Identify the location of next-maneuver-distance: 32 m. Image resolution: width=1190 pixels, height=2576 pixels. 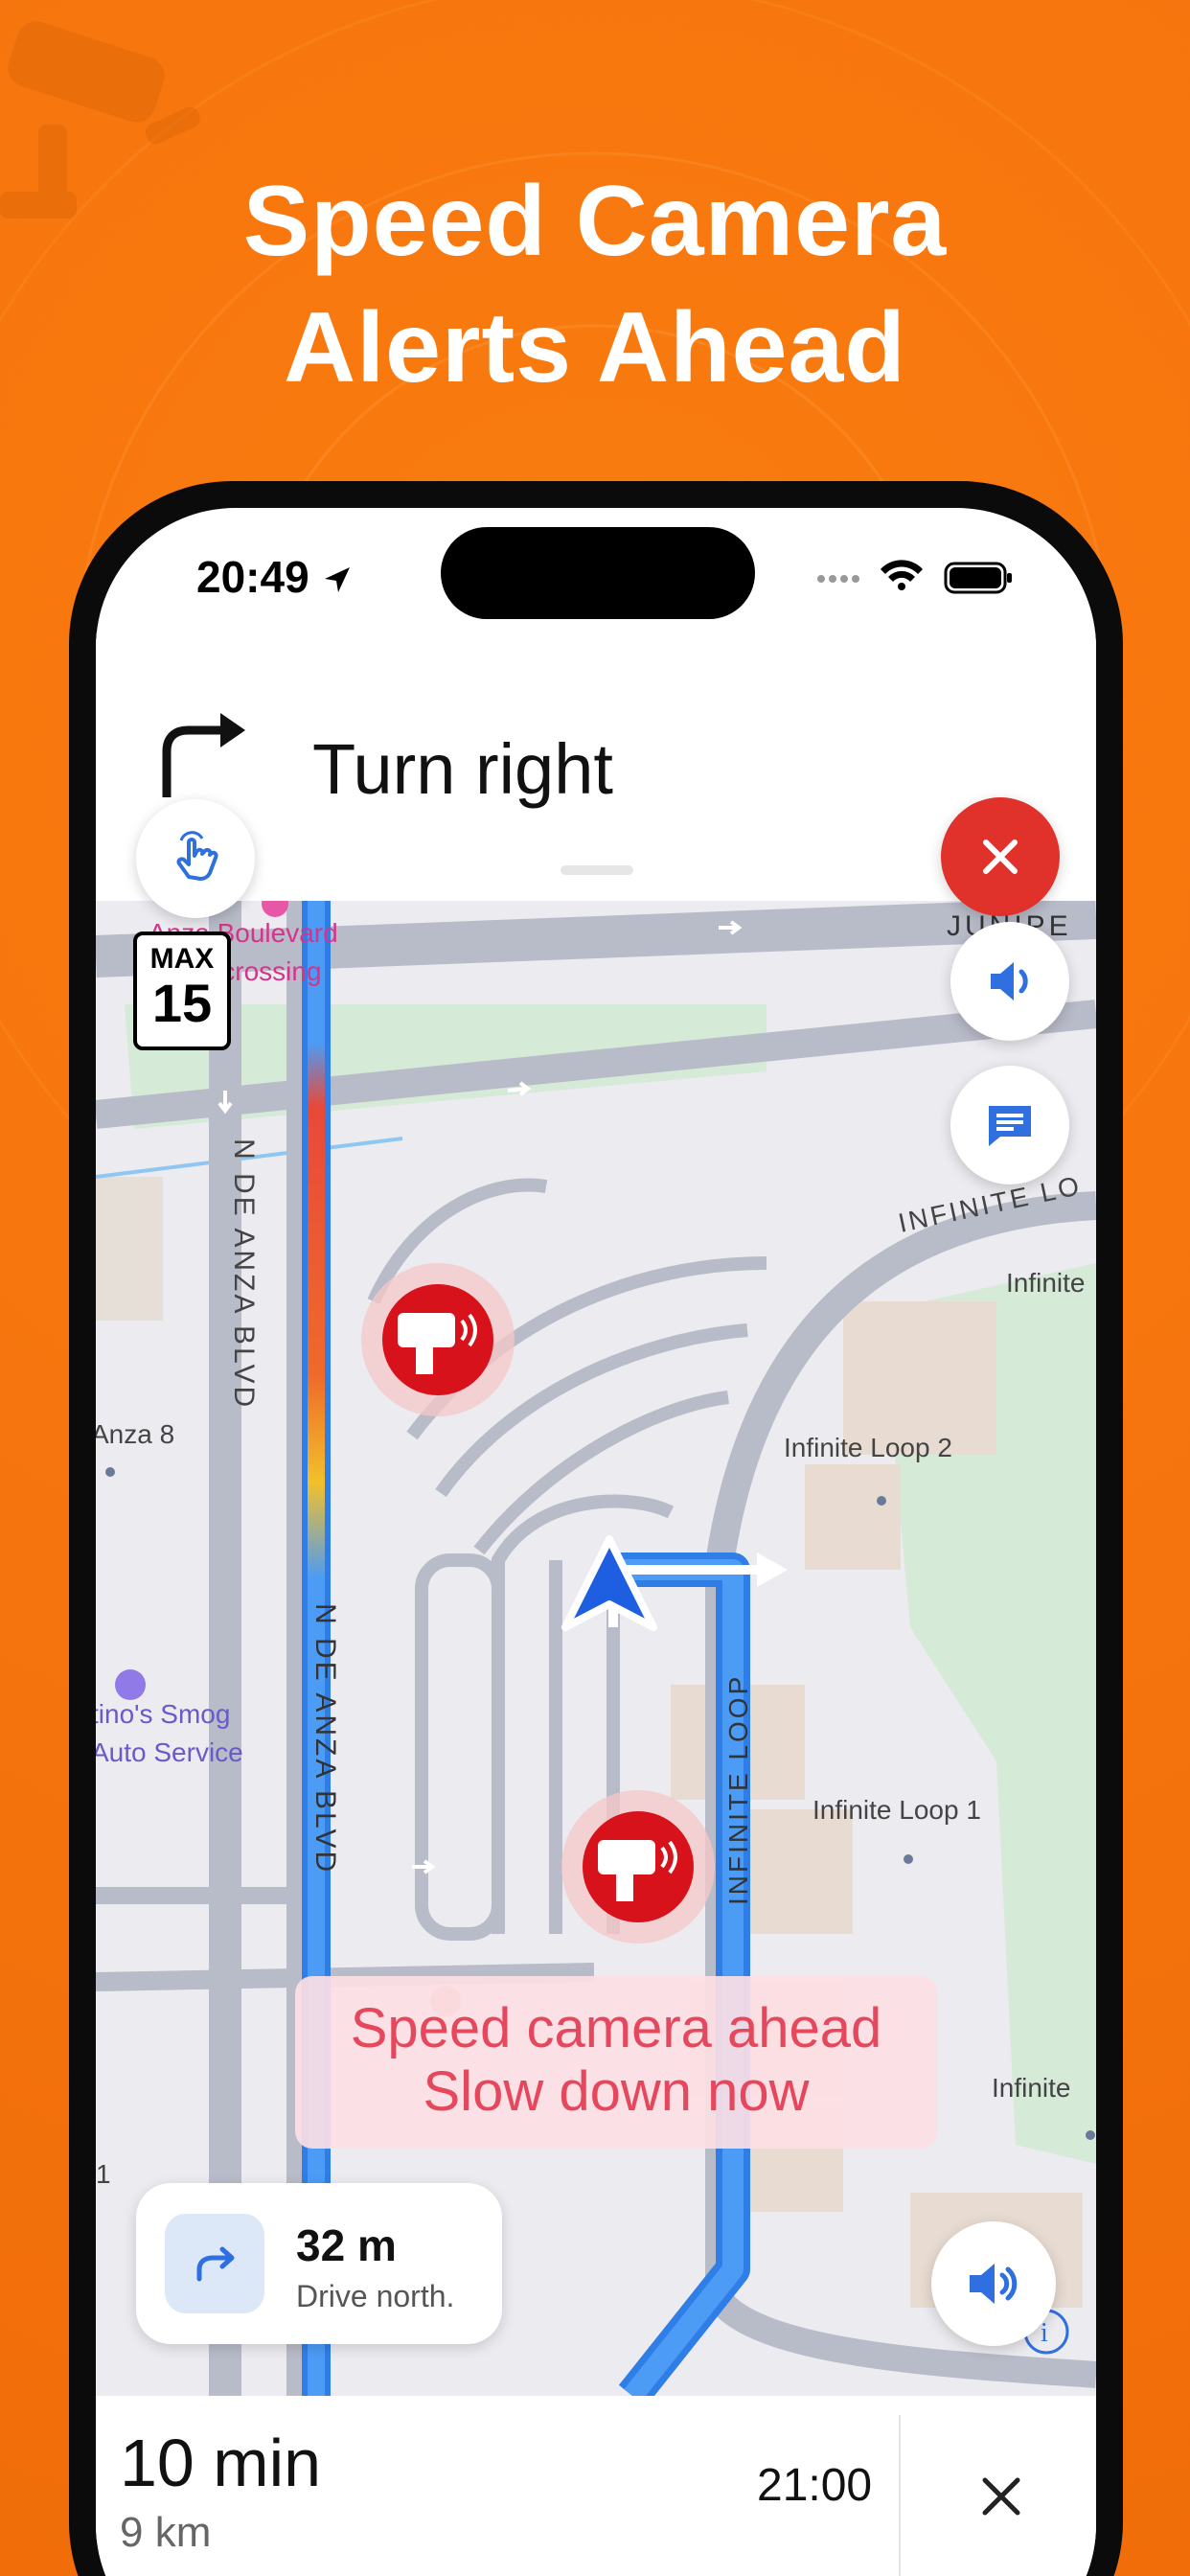
(347, 2245).